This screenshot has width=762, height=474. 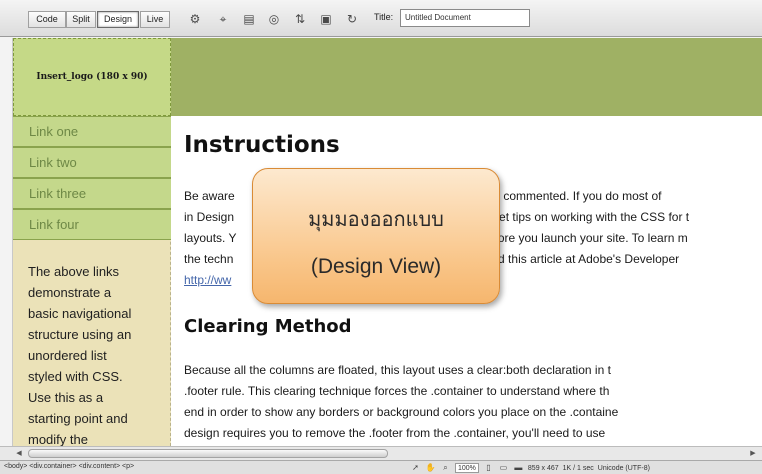 What do you see at coordinates (210, 238) in the screenshot?
I see `instructions-text-left: layouts. Y` at bounding box center [210, 238].